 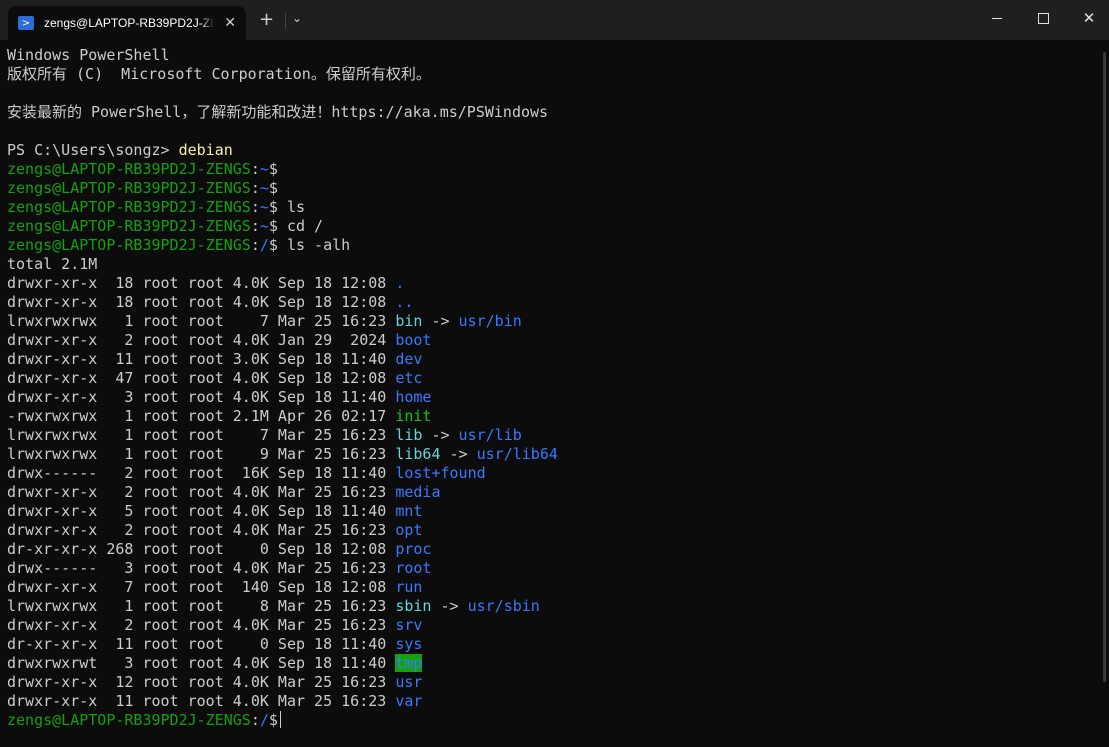 What do you see at coordinates (490, 321) in the screenshot?
I see `link-target: usr/bin` at bounding box center [490, 321].